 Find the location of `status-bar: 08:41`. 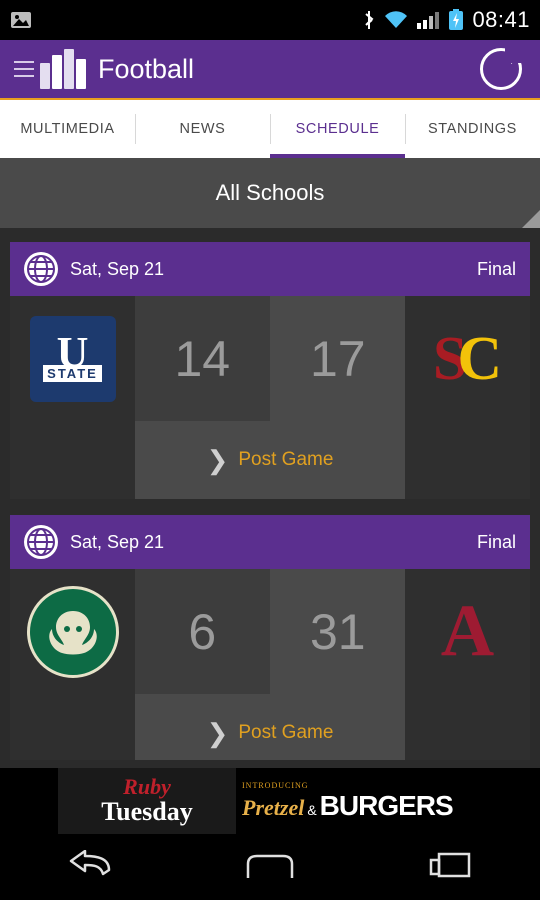

status-bar: 08:41 is located at coordinates (270, 20).